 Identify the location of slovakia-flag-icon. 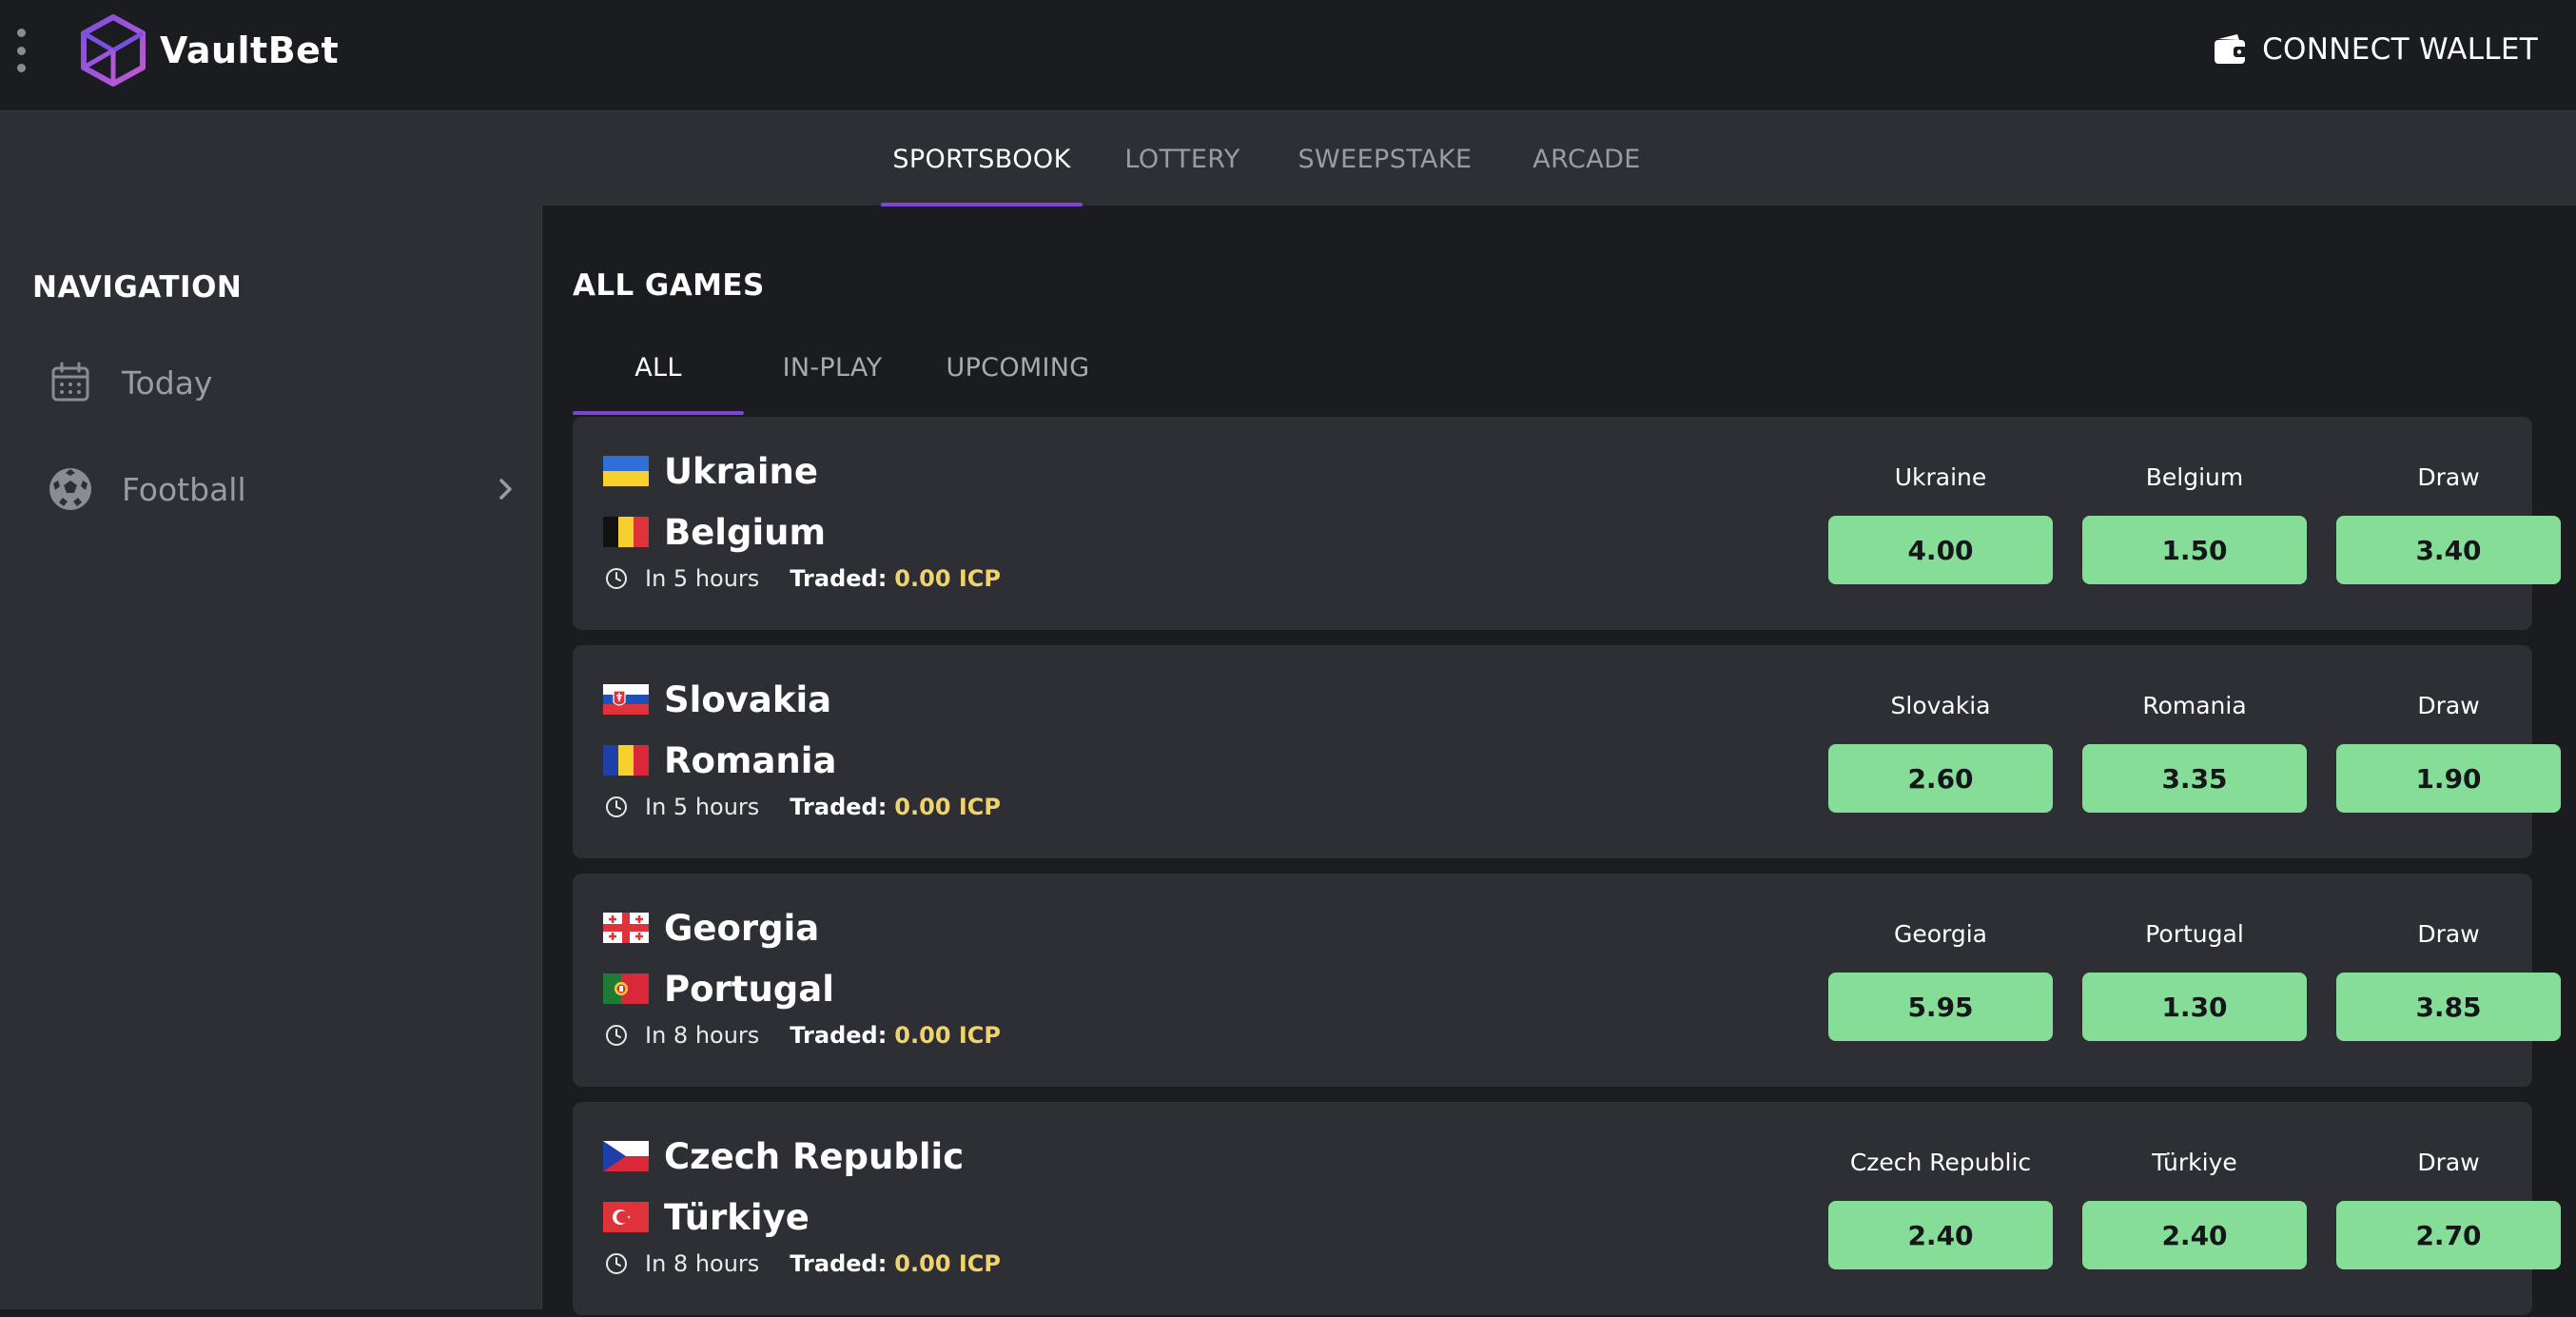
(626, 699).